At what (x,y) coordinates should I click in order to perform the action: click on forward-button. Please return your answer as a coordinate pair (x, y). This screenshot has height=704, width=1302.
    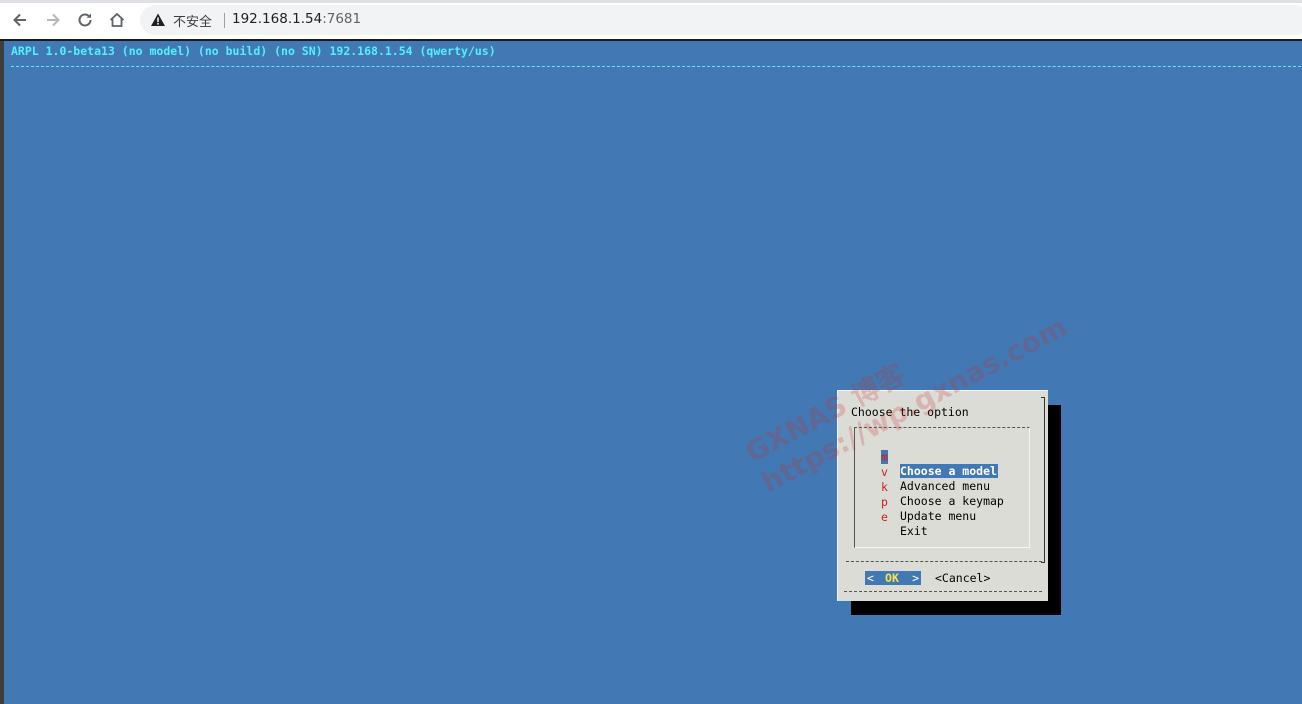
    Looking at the image, I should click on (53, 20).